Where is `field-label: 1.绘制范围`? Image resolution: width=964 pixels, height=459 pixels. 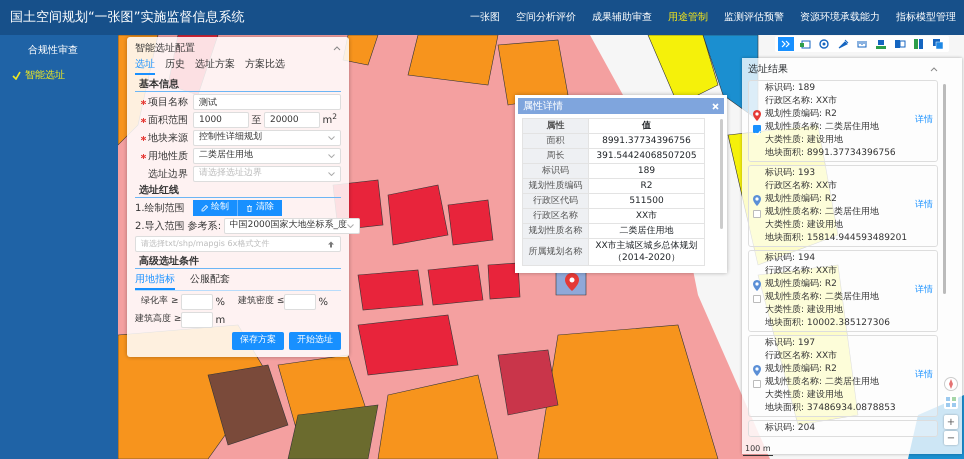
field-label: 1.绘制范围 is located at coordinates (160, 209).